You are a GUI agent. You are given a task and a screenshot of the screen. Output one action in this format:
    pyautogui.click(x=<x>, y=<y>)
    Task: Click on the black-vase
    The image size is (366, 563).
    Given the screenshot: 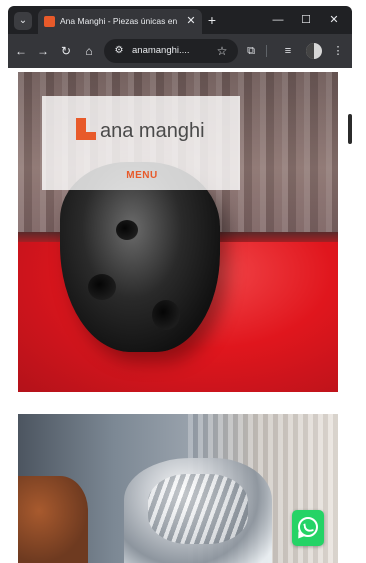 What is the action you would take?
    pyautogui.click(x=140, y=257)
    